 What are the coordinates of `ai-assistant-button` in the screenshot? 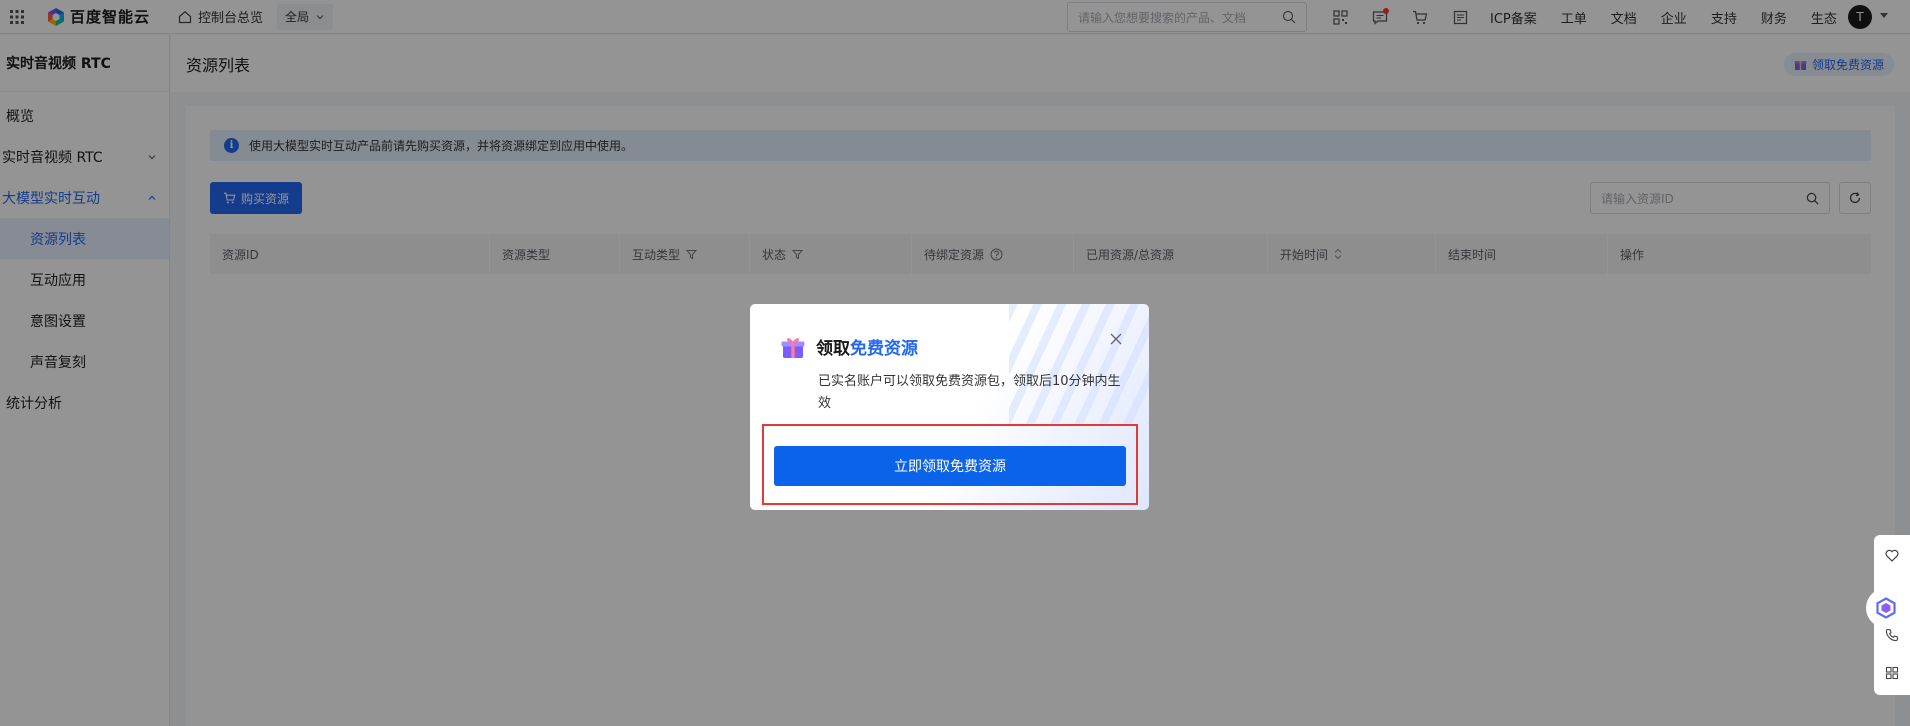 It's located at (1886, 608).